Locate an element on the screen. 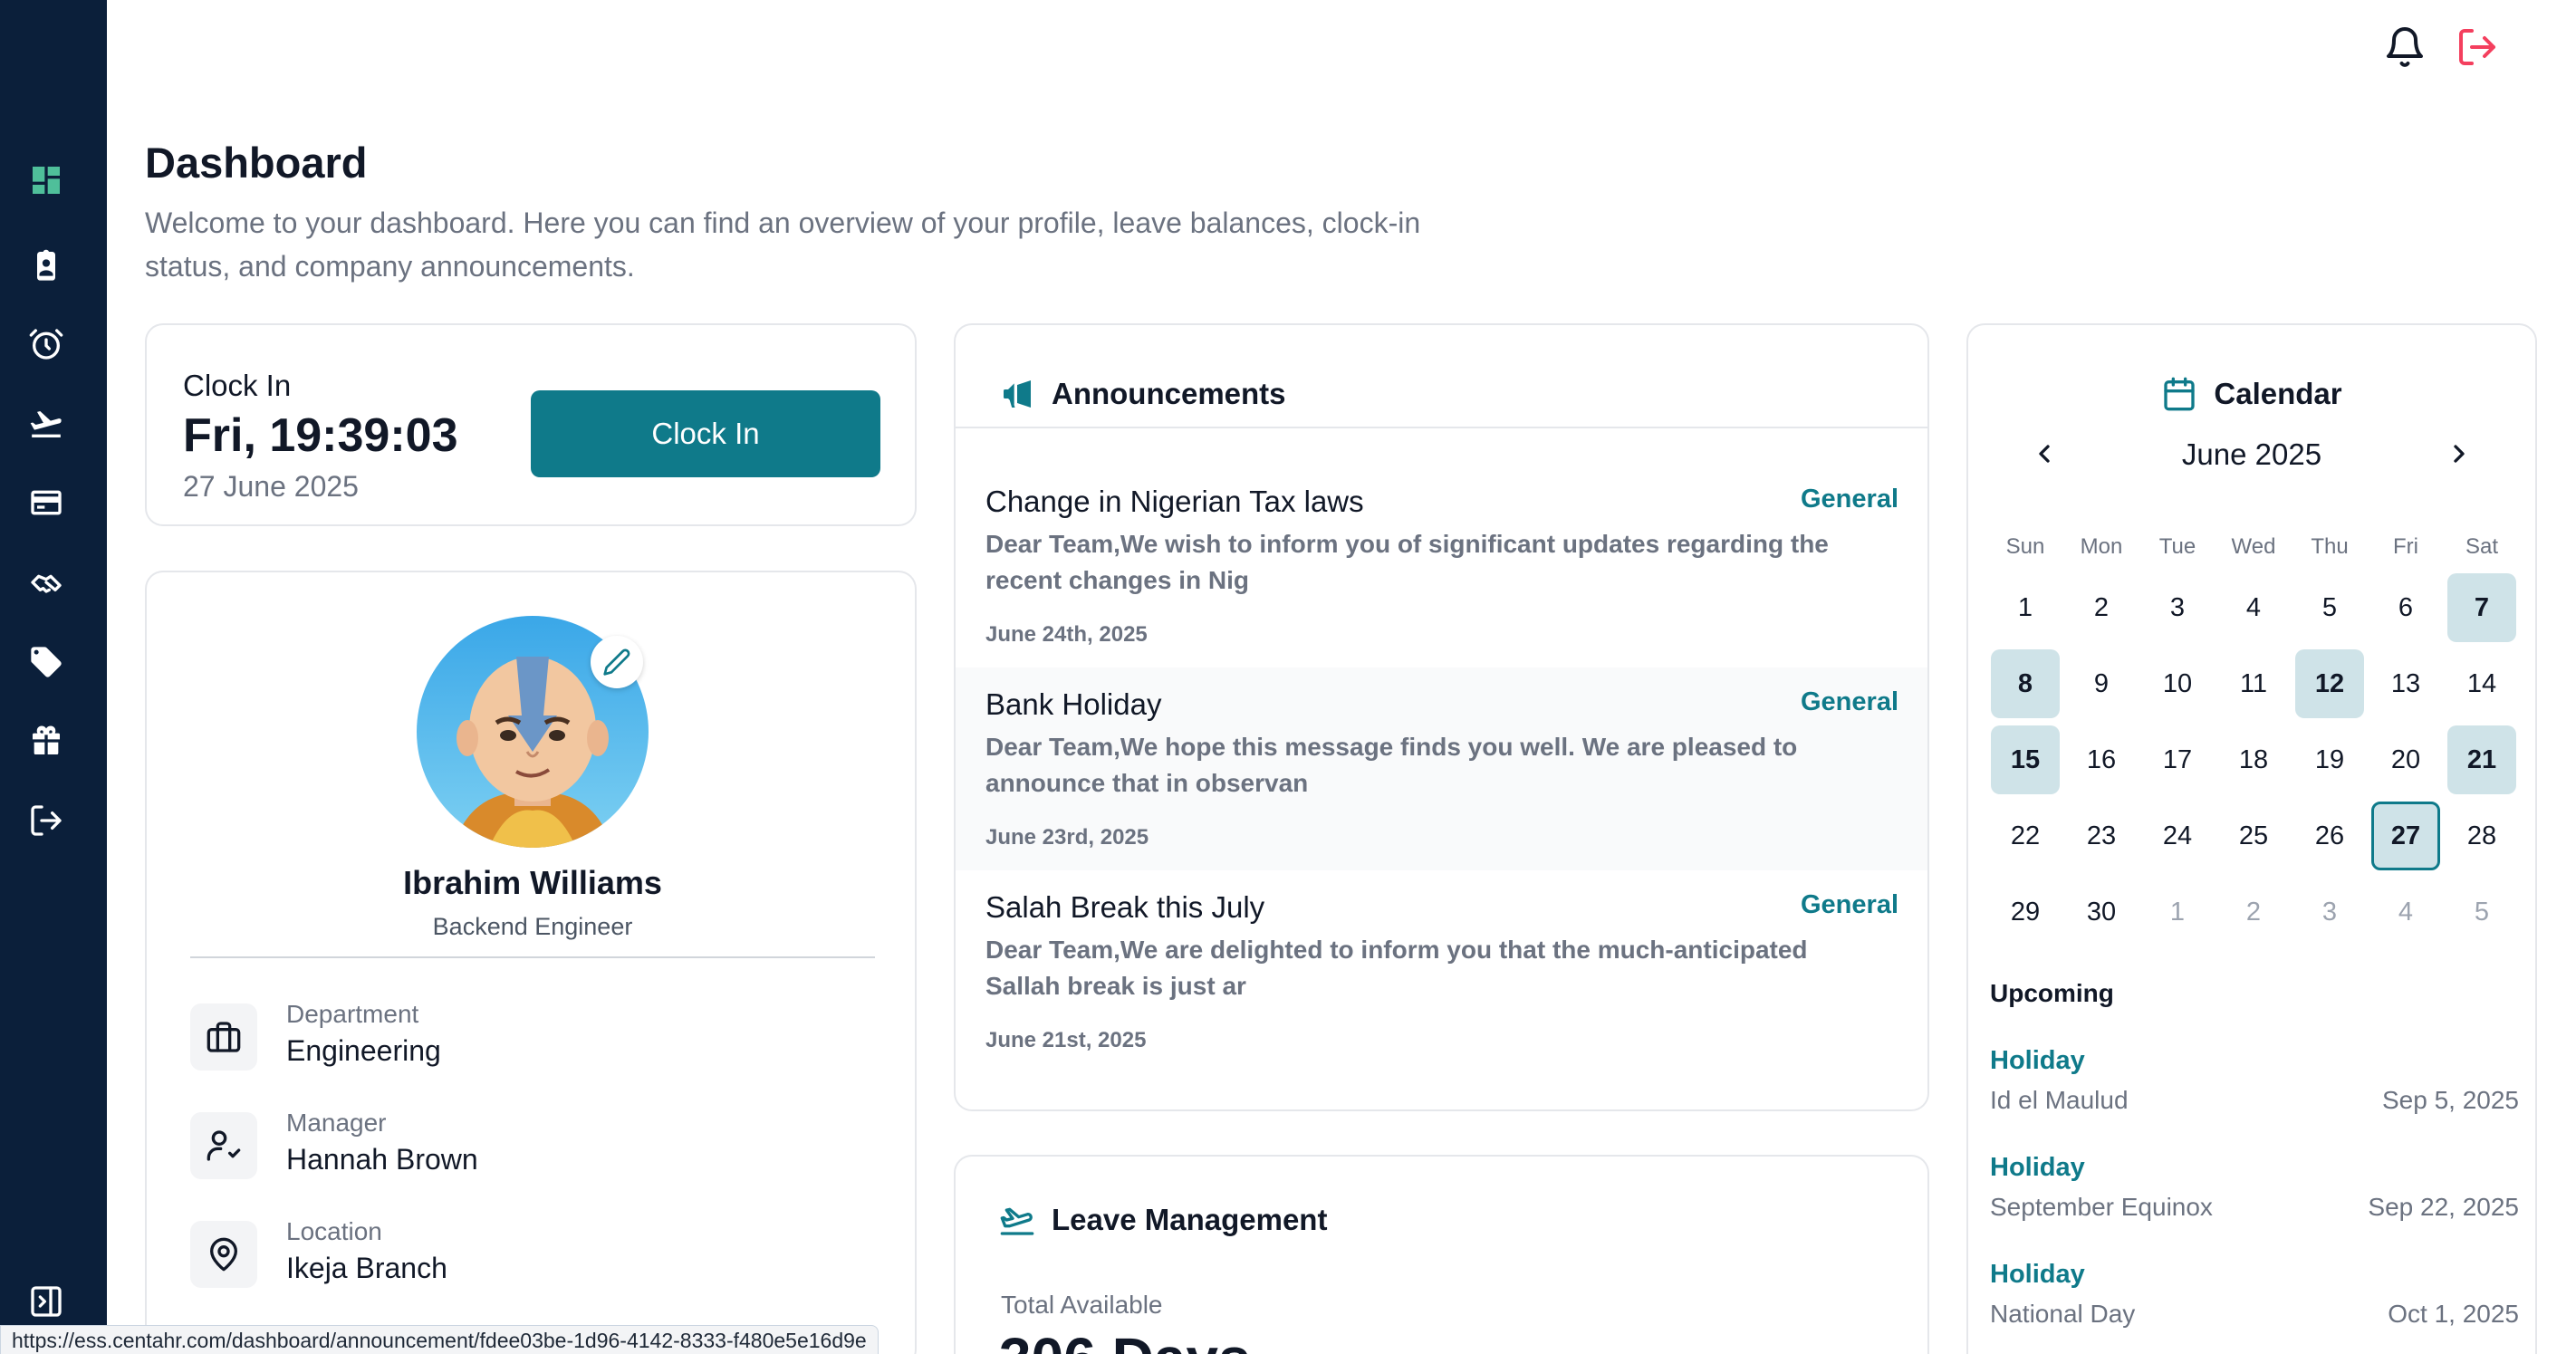 Image resolution: width=2576 pixels, height=1354 pixels. calendar-weekday: Mon is located at coordinates (2101, 547).